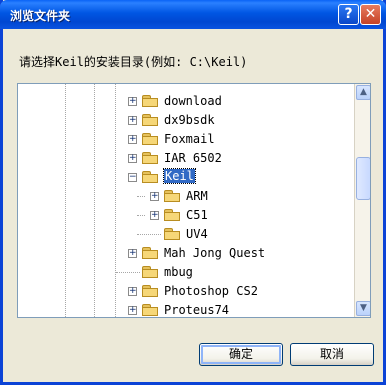 This screenshot has width=386, height=385. I want to click on tree-item-label: Foxmail, so click(189, 139).